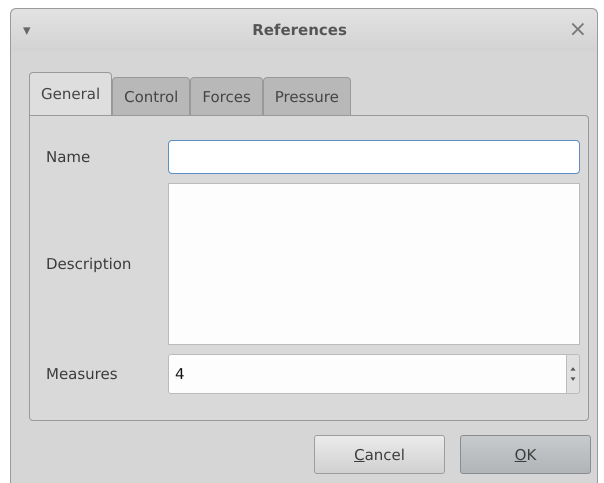  Describe the element at coordinates (299, 30) in the screenshot. I see `window-title: References` at that location.